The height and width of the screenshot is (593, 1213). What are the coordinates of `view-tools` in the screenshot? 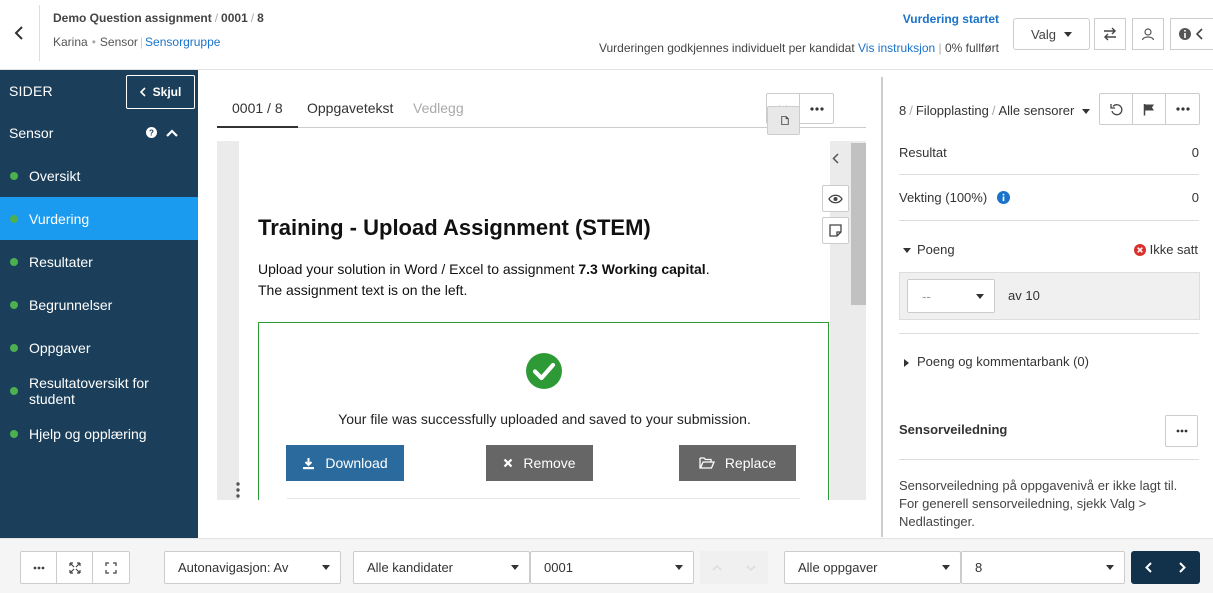 It's located at (800, 114).